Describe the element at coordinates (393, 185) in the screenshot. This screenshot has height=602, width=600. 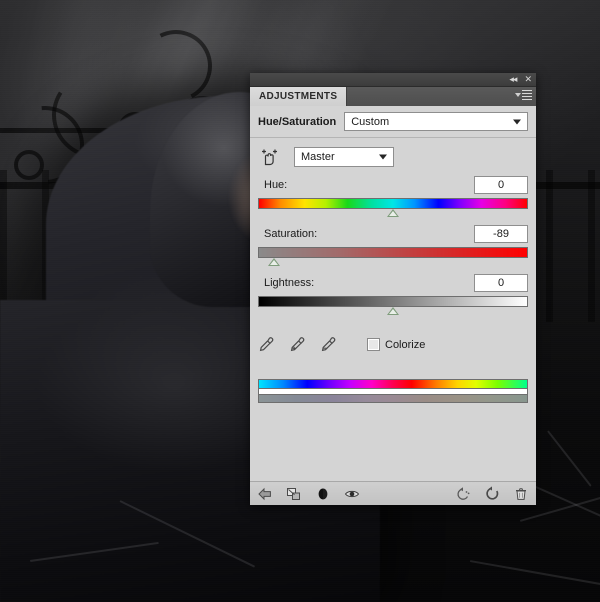
I see `slider-hue-head: Hue: 0` at that location.